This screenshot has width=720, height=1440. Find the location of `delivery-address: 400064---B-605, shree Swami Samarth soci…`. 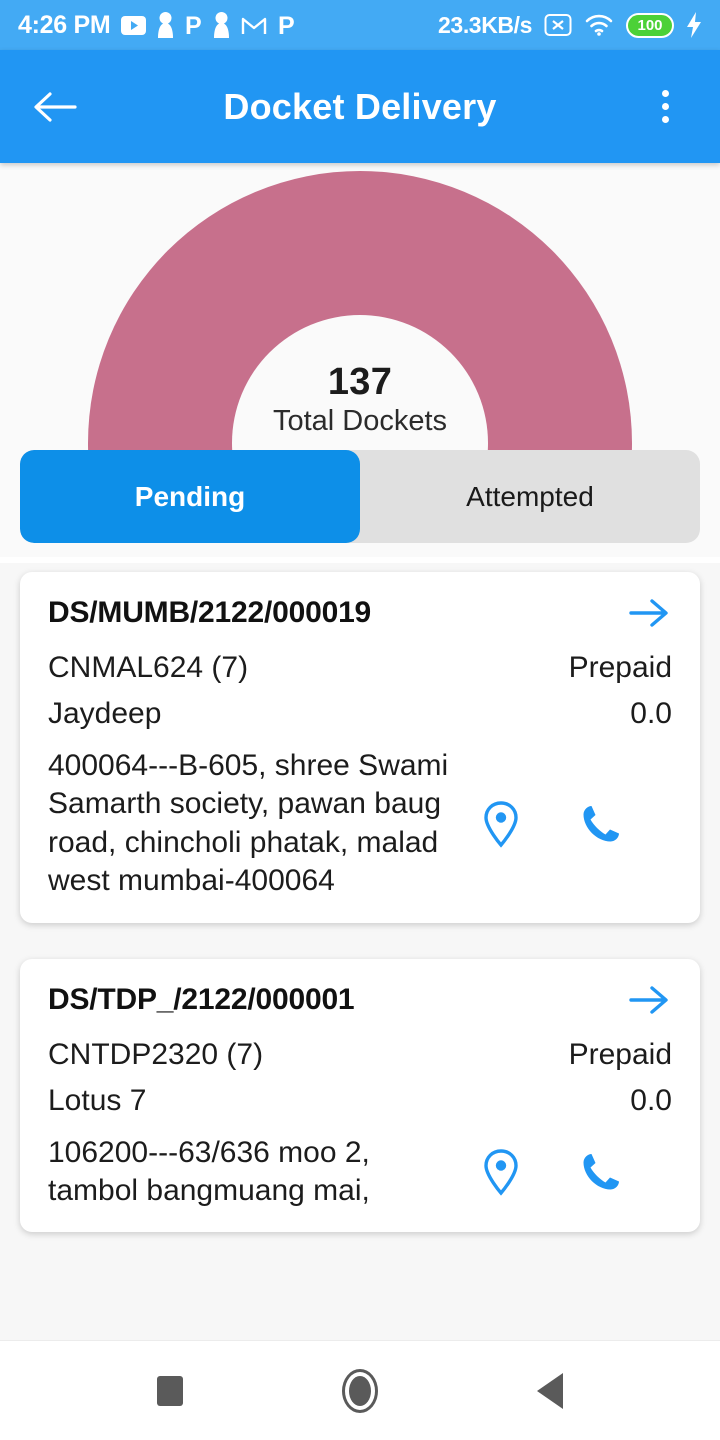

delivery-address: 400064---B-605, shree Swami Samarth soci… is located at coordinates (248, 823).